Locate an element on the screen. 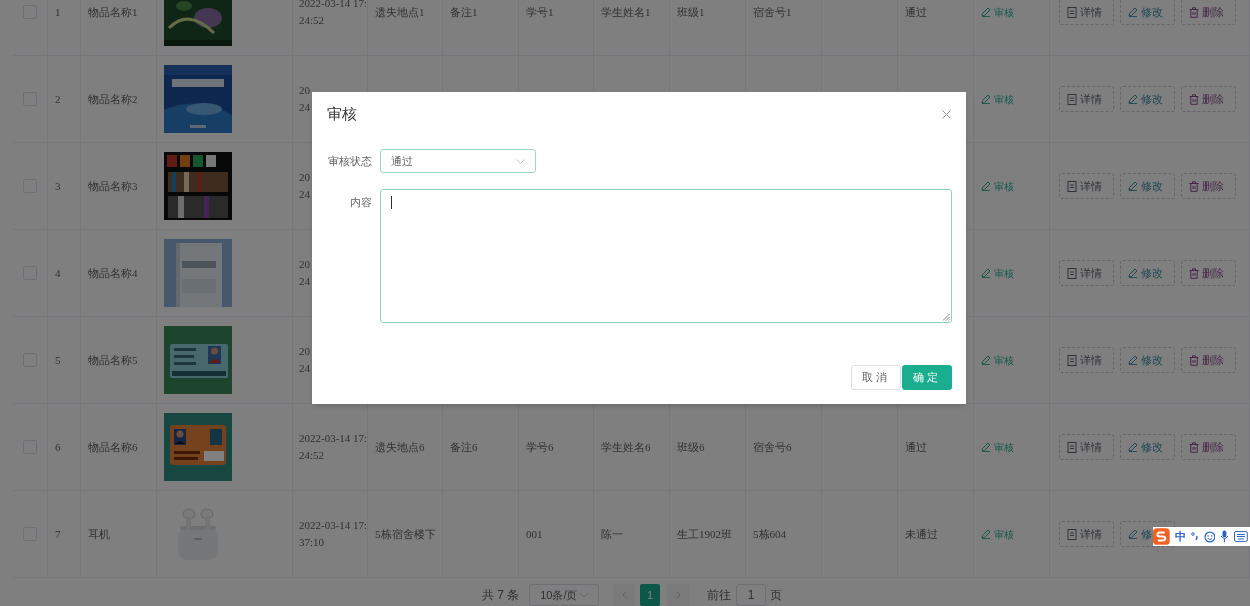 This screenshot has width=1250, height=606. table-cell: 物品名称2 is located at coordinates (119, 99).